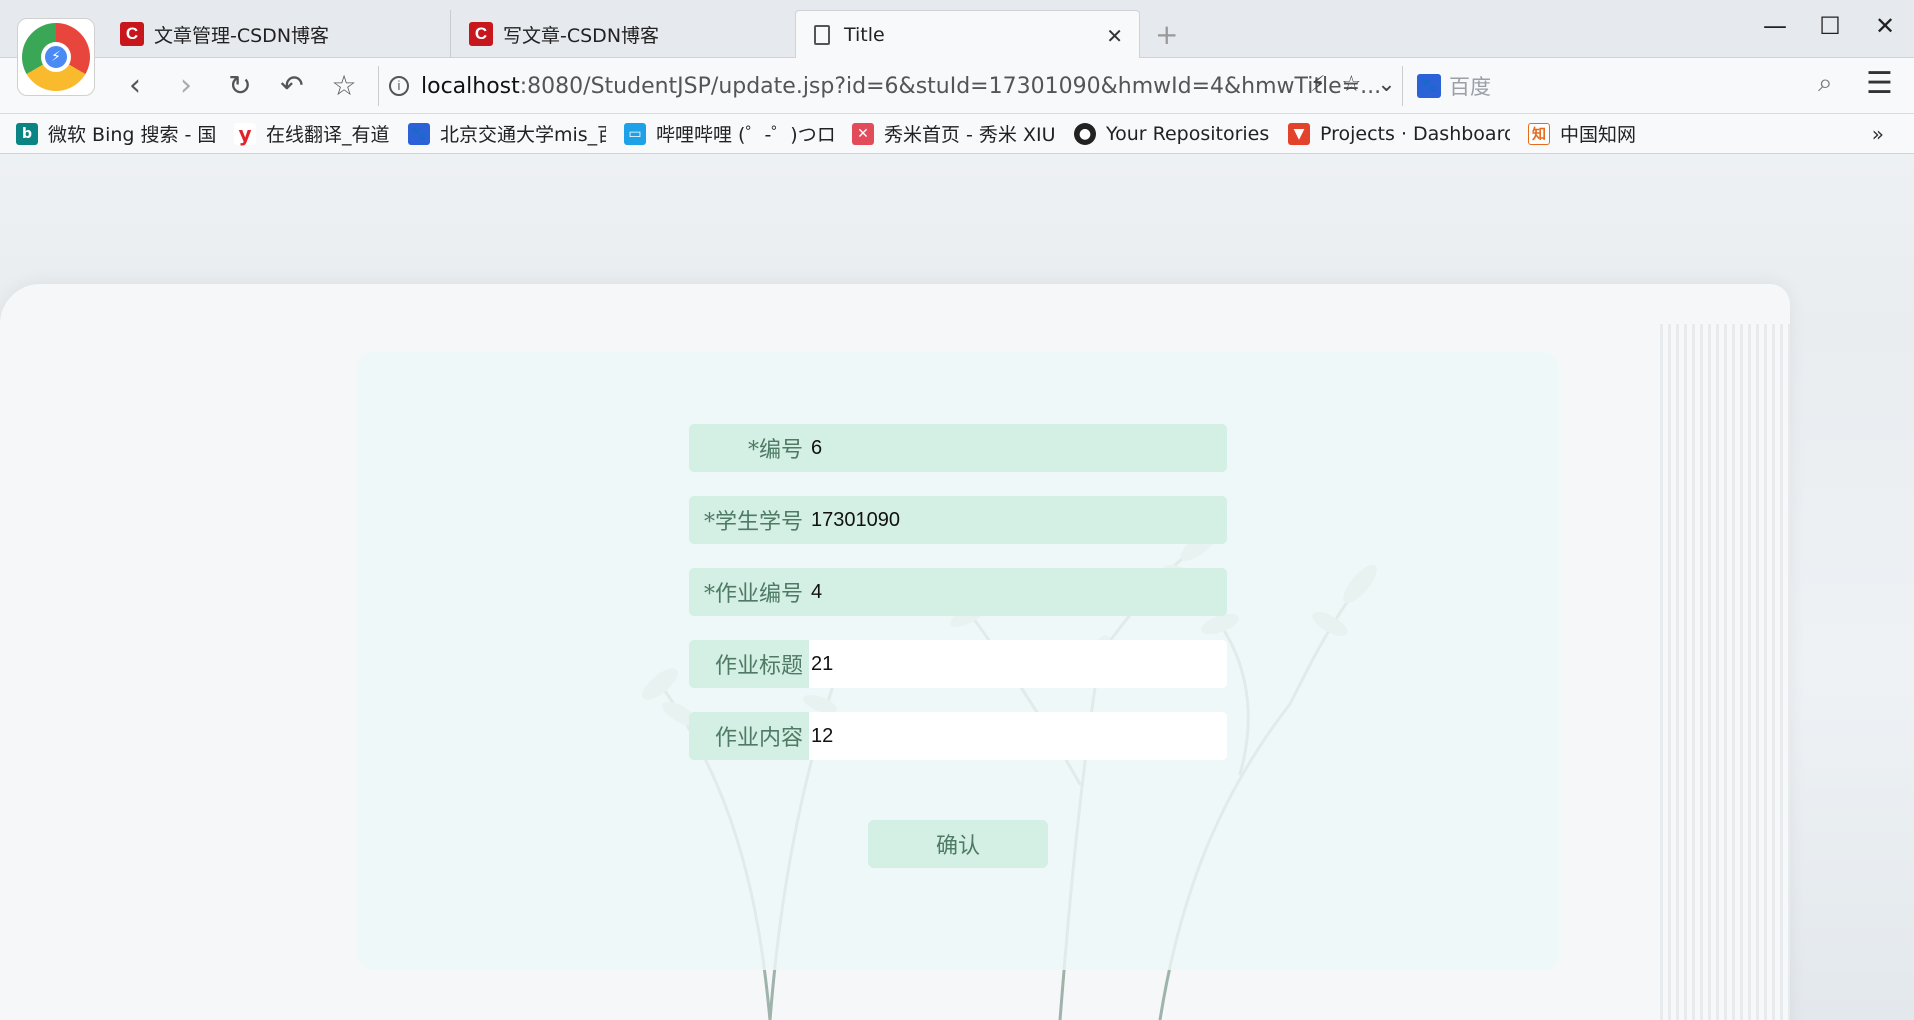 Image resolution: width=1914 pixels, height=1020 pixels. I want to click on bookmark-label: 微软 Bing 搜索 - 国内, so click(132, 135).